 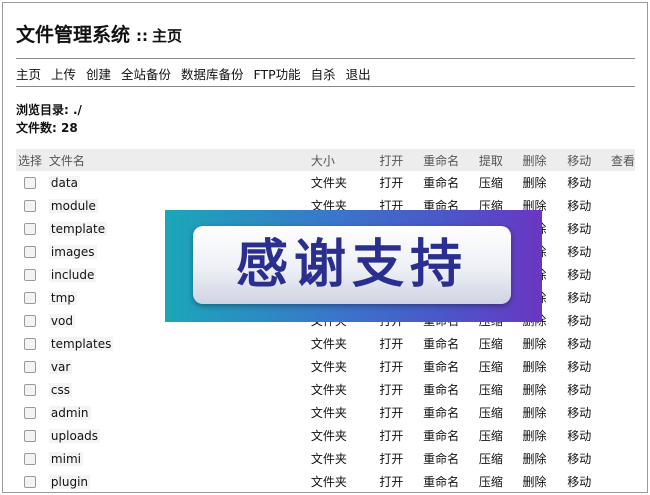 What do you see at coordinates (277, 74) in the screenshot?
I see `menu-ftp-link: FTP功能` at bounding box center [277, 74].